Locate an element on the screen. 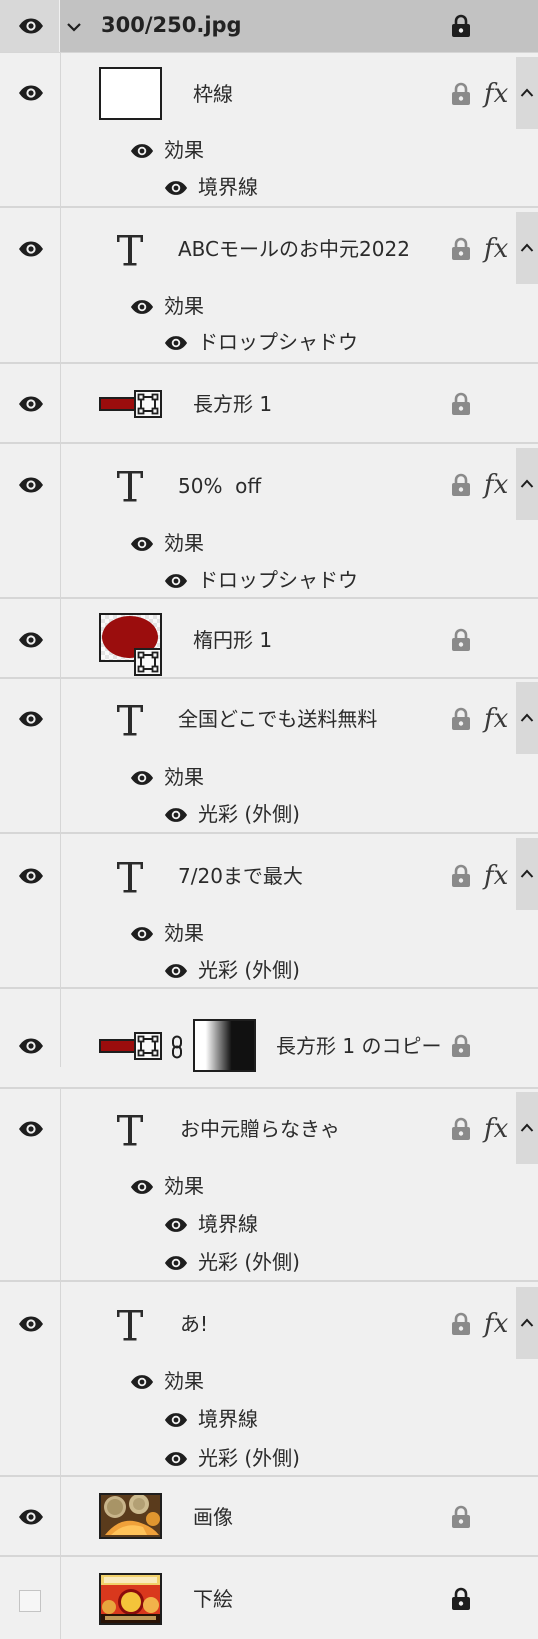 This screenshot has width=538, height=1639. layer-name: 下絵 is located at coordinates (213, 1599).